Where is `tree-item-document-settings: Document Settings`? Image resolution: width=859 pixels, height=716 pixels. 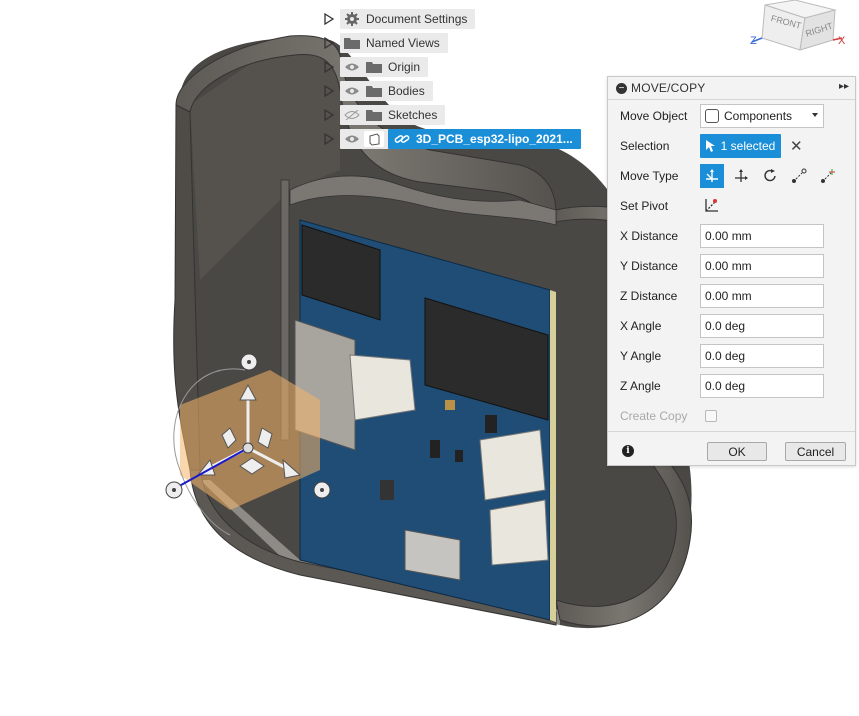 tree-item-document-settings: Document Settings is located at coordinates (399, 19).